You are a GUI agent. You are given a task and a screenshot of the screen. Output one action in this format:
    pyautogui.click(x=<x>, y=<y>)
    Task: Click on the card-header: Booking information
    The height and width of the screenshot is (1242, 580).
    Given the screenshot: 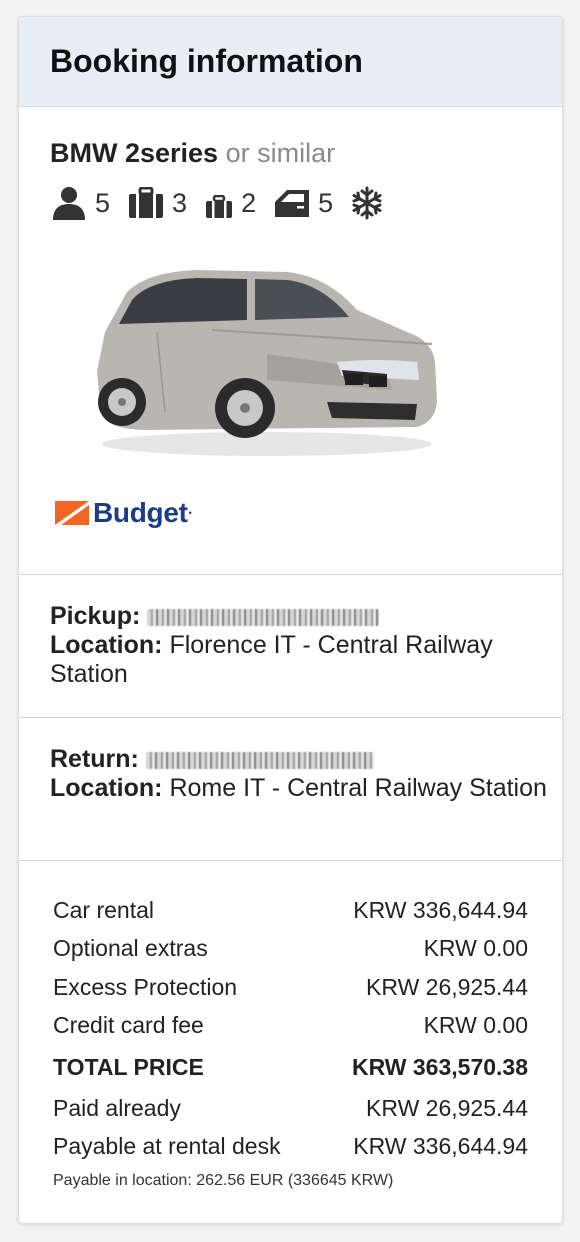 What is the action you would take?
    pyautogui.click(x=290, y=62)
    